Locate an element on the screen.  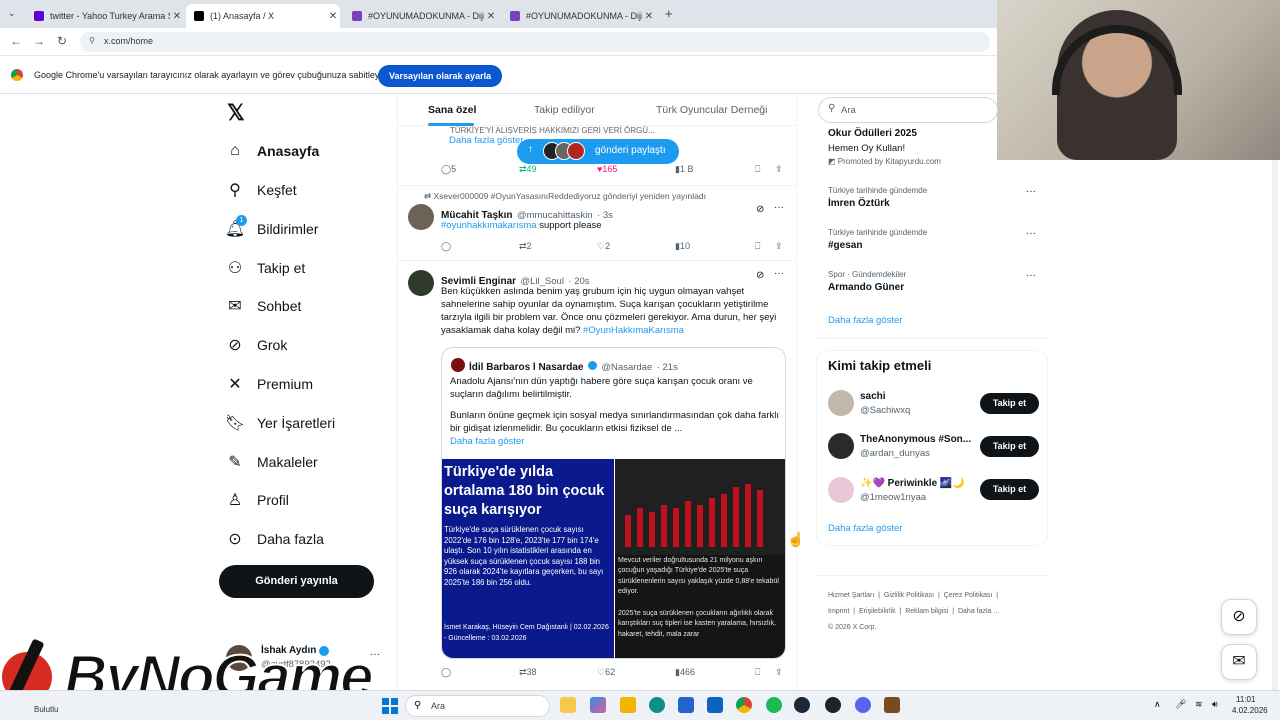
spotify-icon is located at coordinates (774, 705).